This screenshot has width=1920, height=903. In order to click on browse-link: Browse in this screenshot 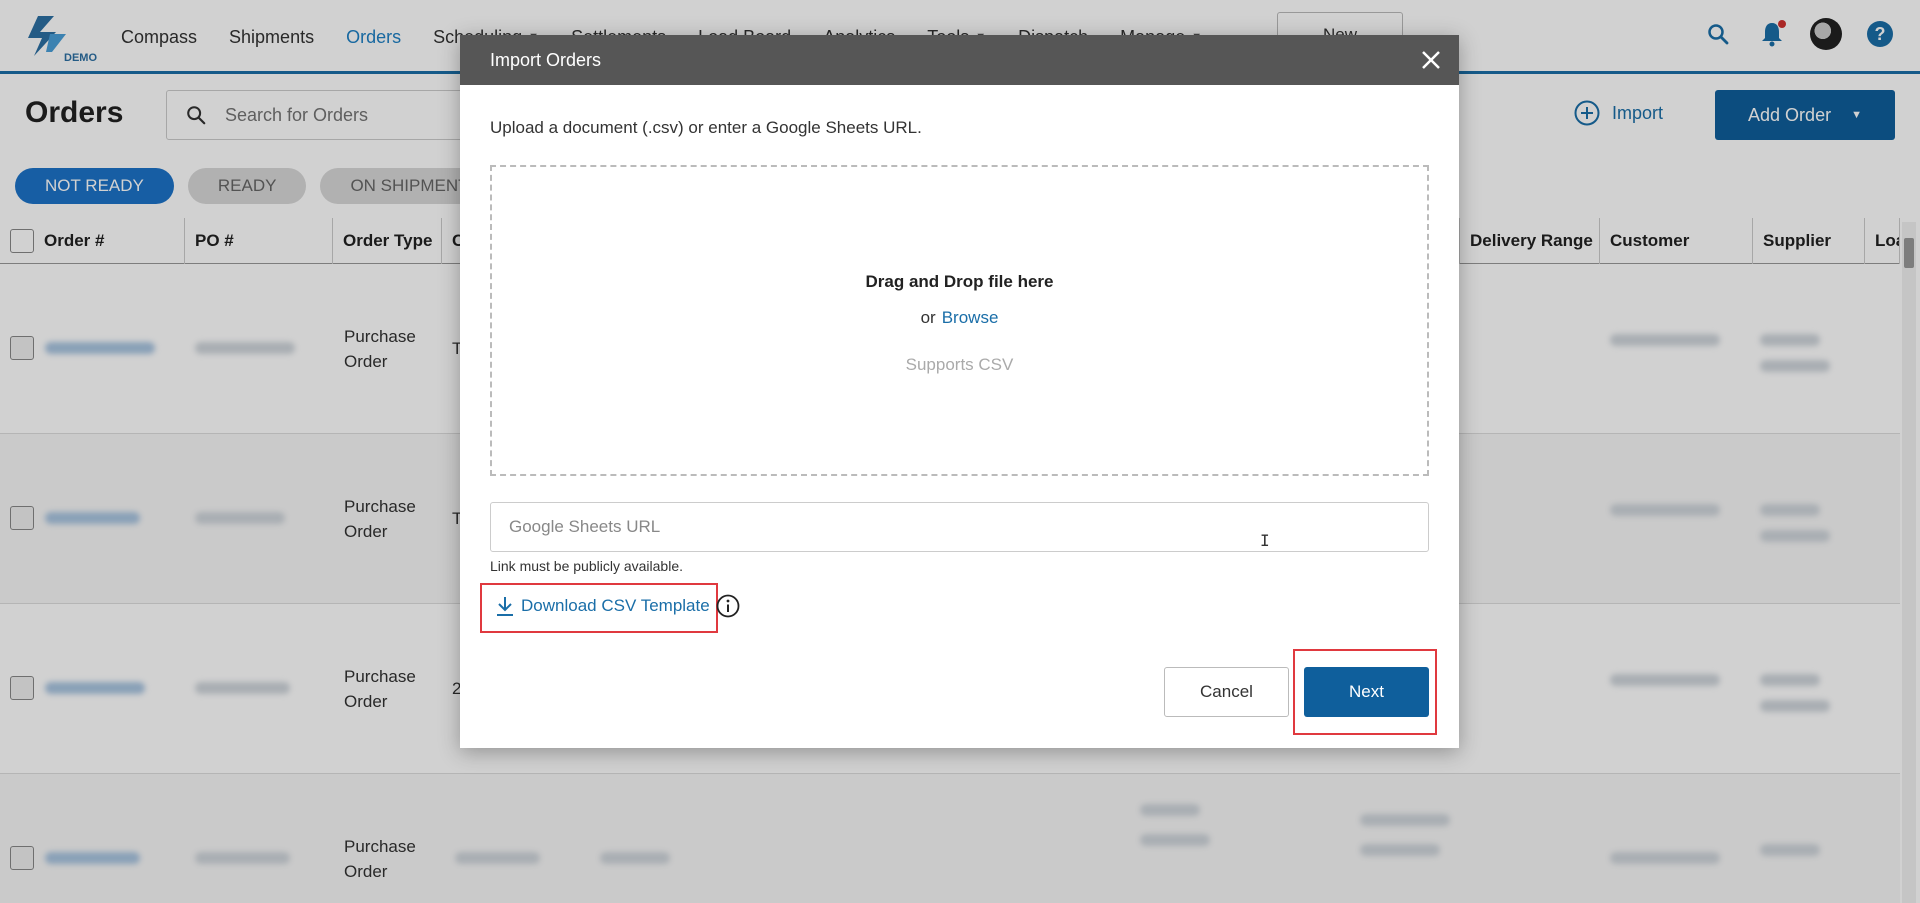, I will do `click(970, 317)`.